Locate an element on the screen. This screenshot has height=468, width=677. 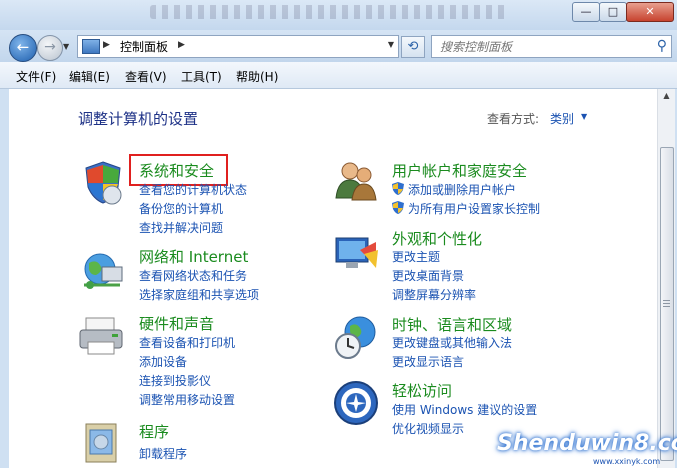
category-clock-language: 时钟、语言和区域 is located at coordinates (452, 324).